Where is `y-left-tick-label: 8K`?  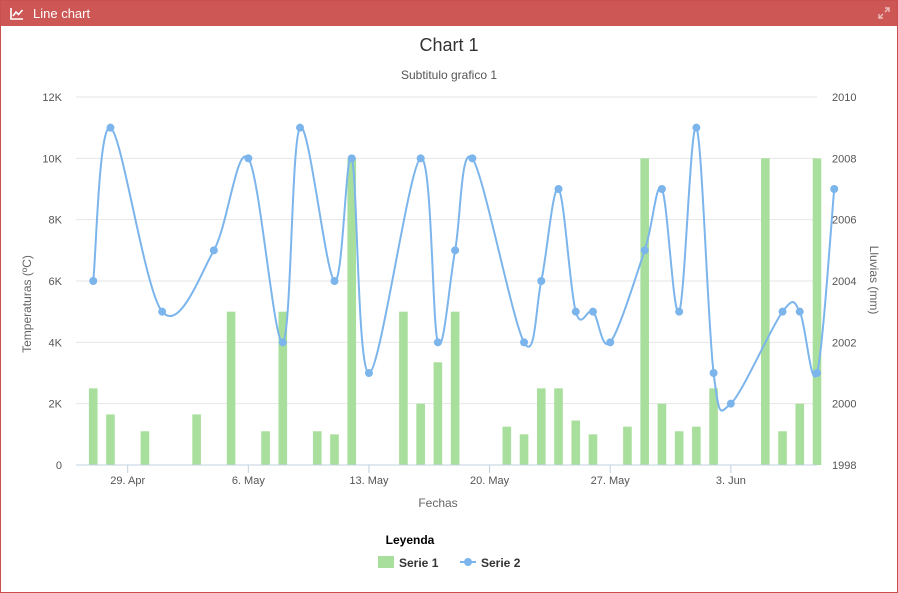
y-left-tick-label: 8K is located at coordinates (56, 221).